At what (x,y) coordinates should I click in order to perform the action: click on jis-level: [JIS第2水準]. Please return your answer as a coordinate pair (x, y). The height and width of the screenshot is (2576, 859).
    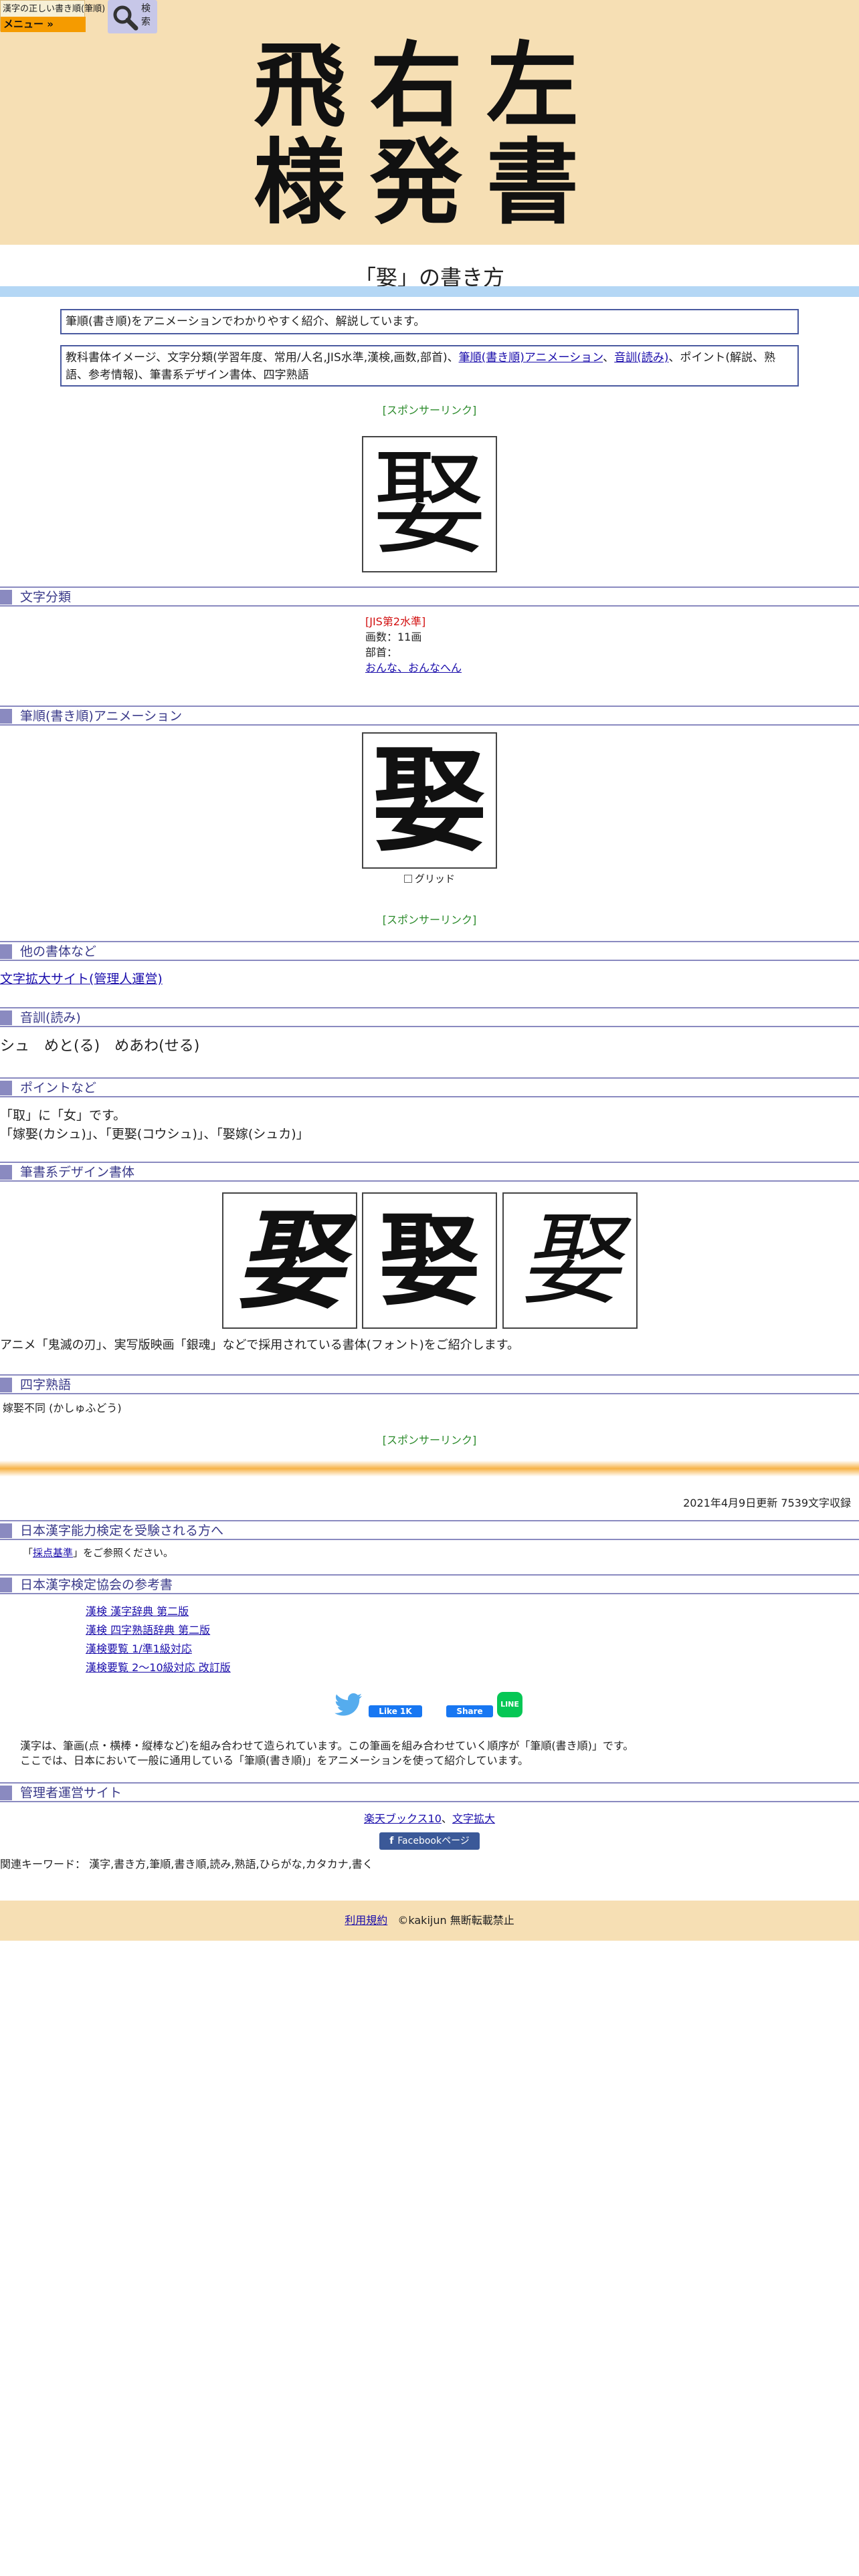
    Looking at the image, I should click on (395, 621).